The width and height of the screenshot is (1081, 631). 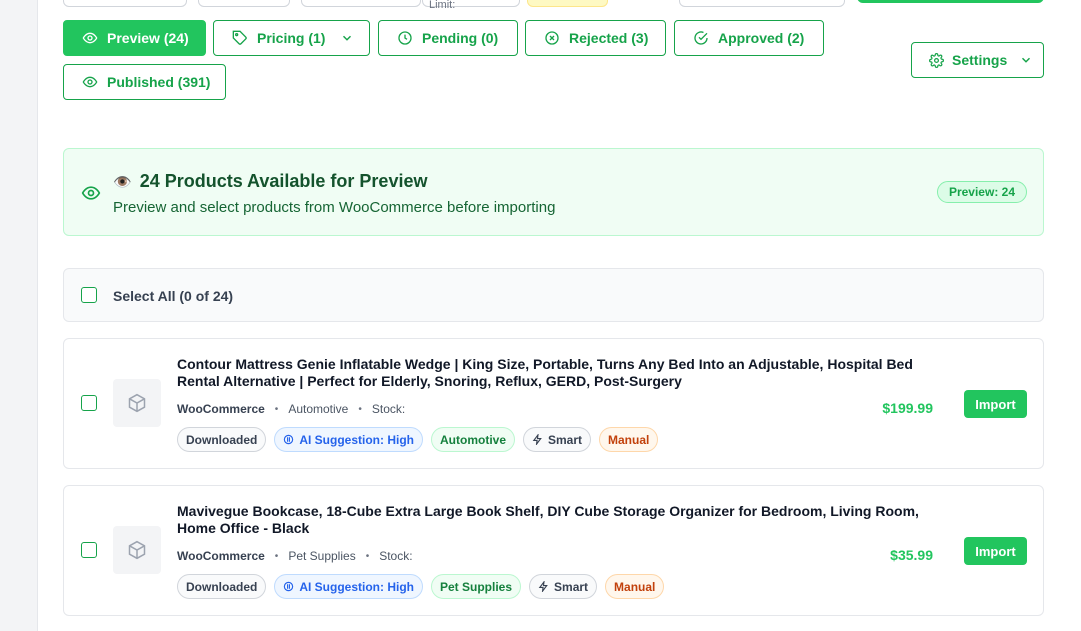 What do you see at coordinates (476, 586) in the screenshot?
I see `category-tag: Pet Supplies` at bounding box center [476, 586].